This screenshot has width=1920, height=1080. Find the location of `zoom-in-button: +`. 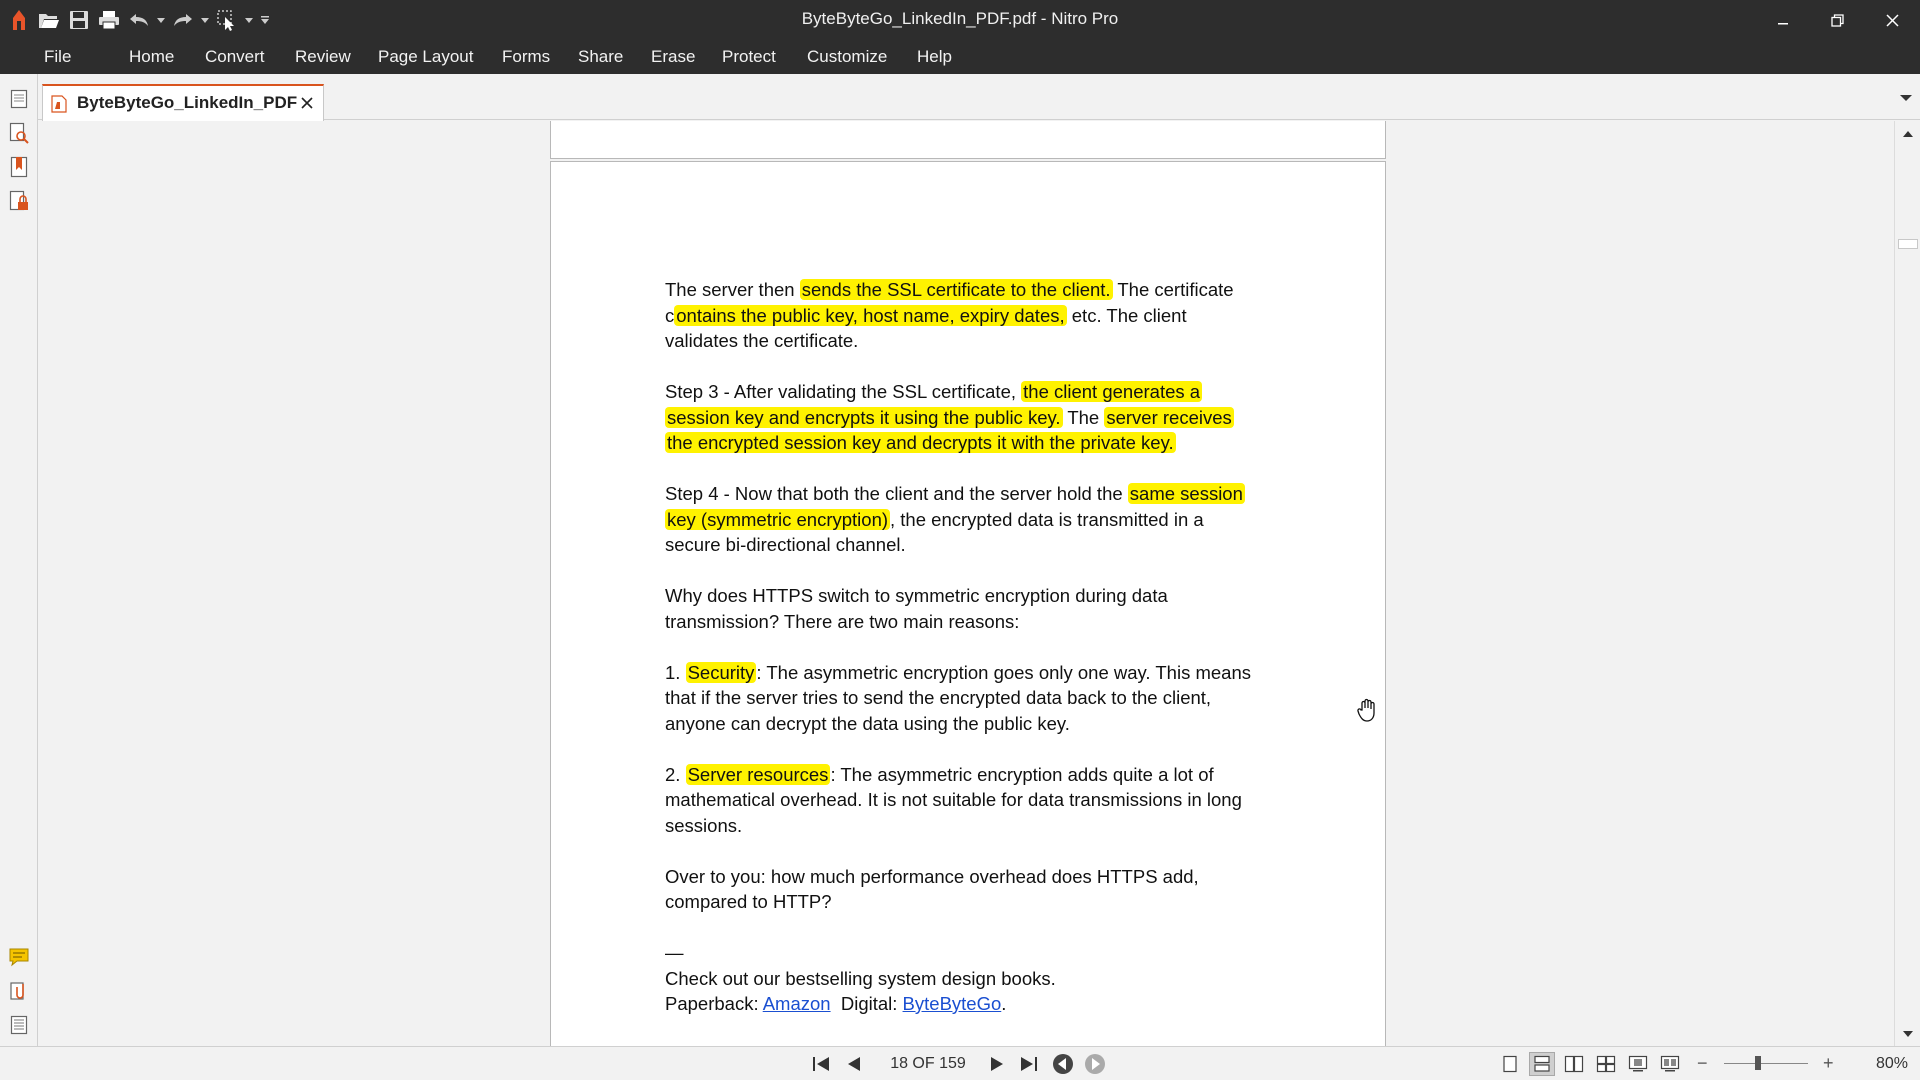

zoom-in-button: + is located at coordinates (1828, 1063).